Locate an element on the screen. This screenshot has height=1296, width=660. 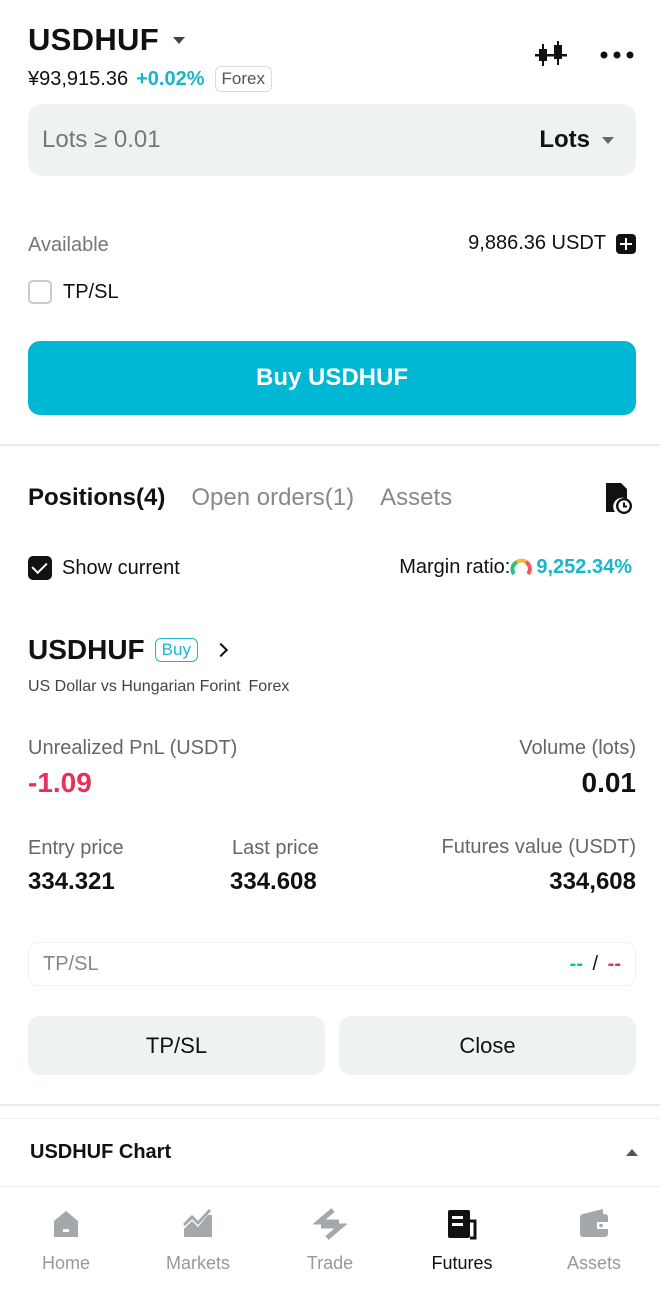
position-side-badge: Buy is located at coordinates (176, 650).